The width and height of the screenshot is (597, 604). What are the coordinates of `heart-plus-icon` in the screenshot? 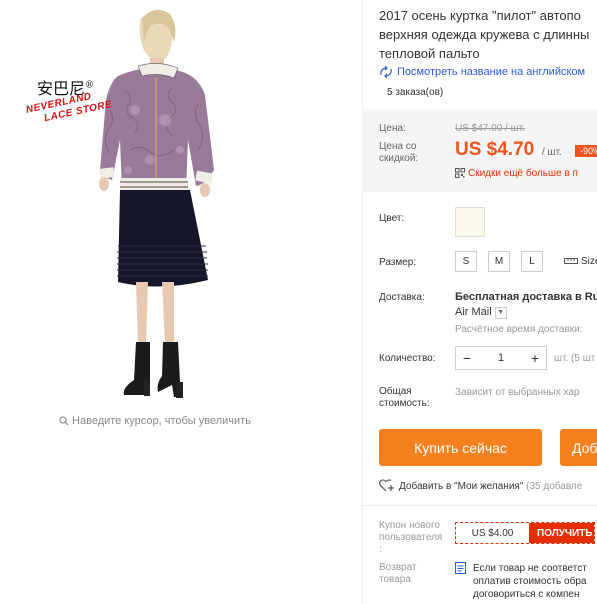 It's located at (386, 485).